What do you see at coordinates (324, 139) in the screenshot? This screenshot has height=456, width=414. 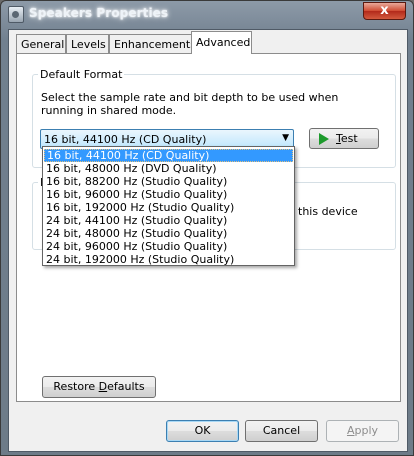 I see `play-icon` at bounding box center [324, 139].